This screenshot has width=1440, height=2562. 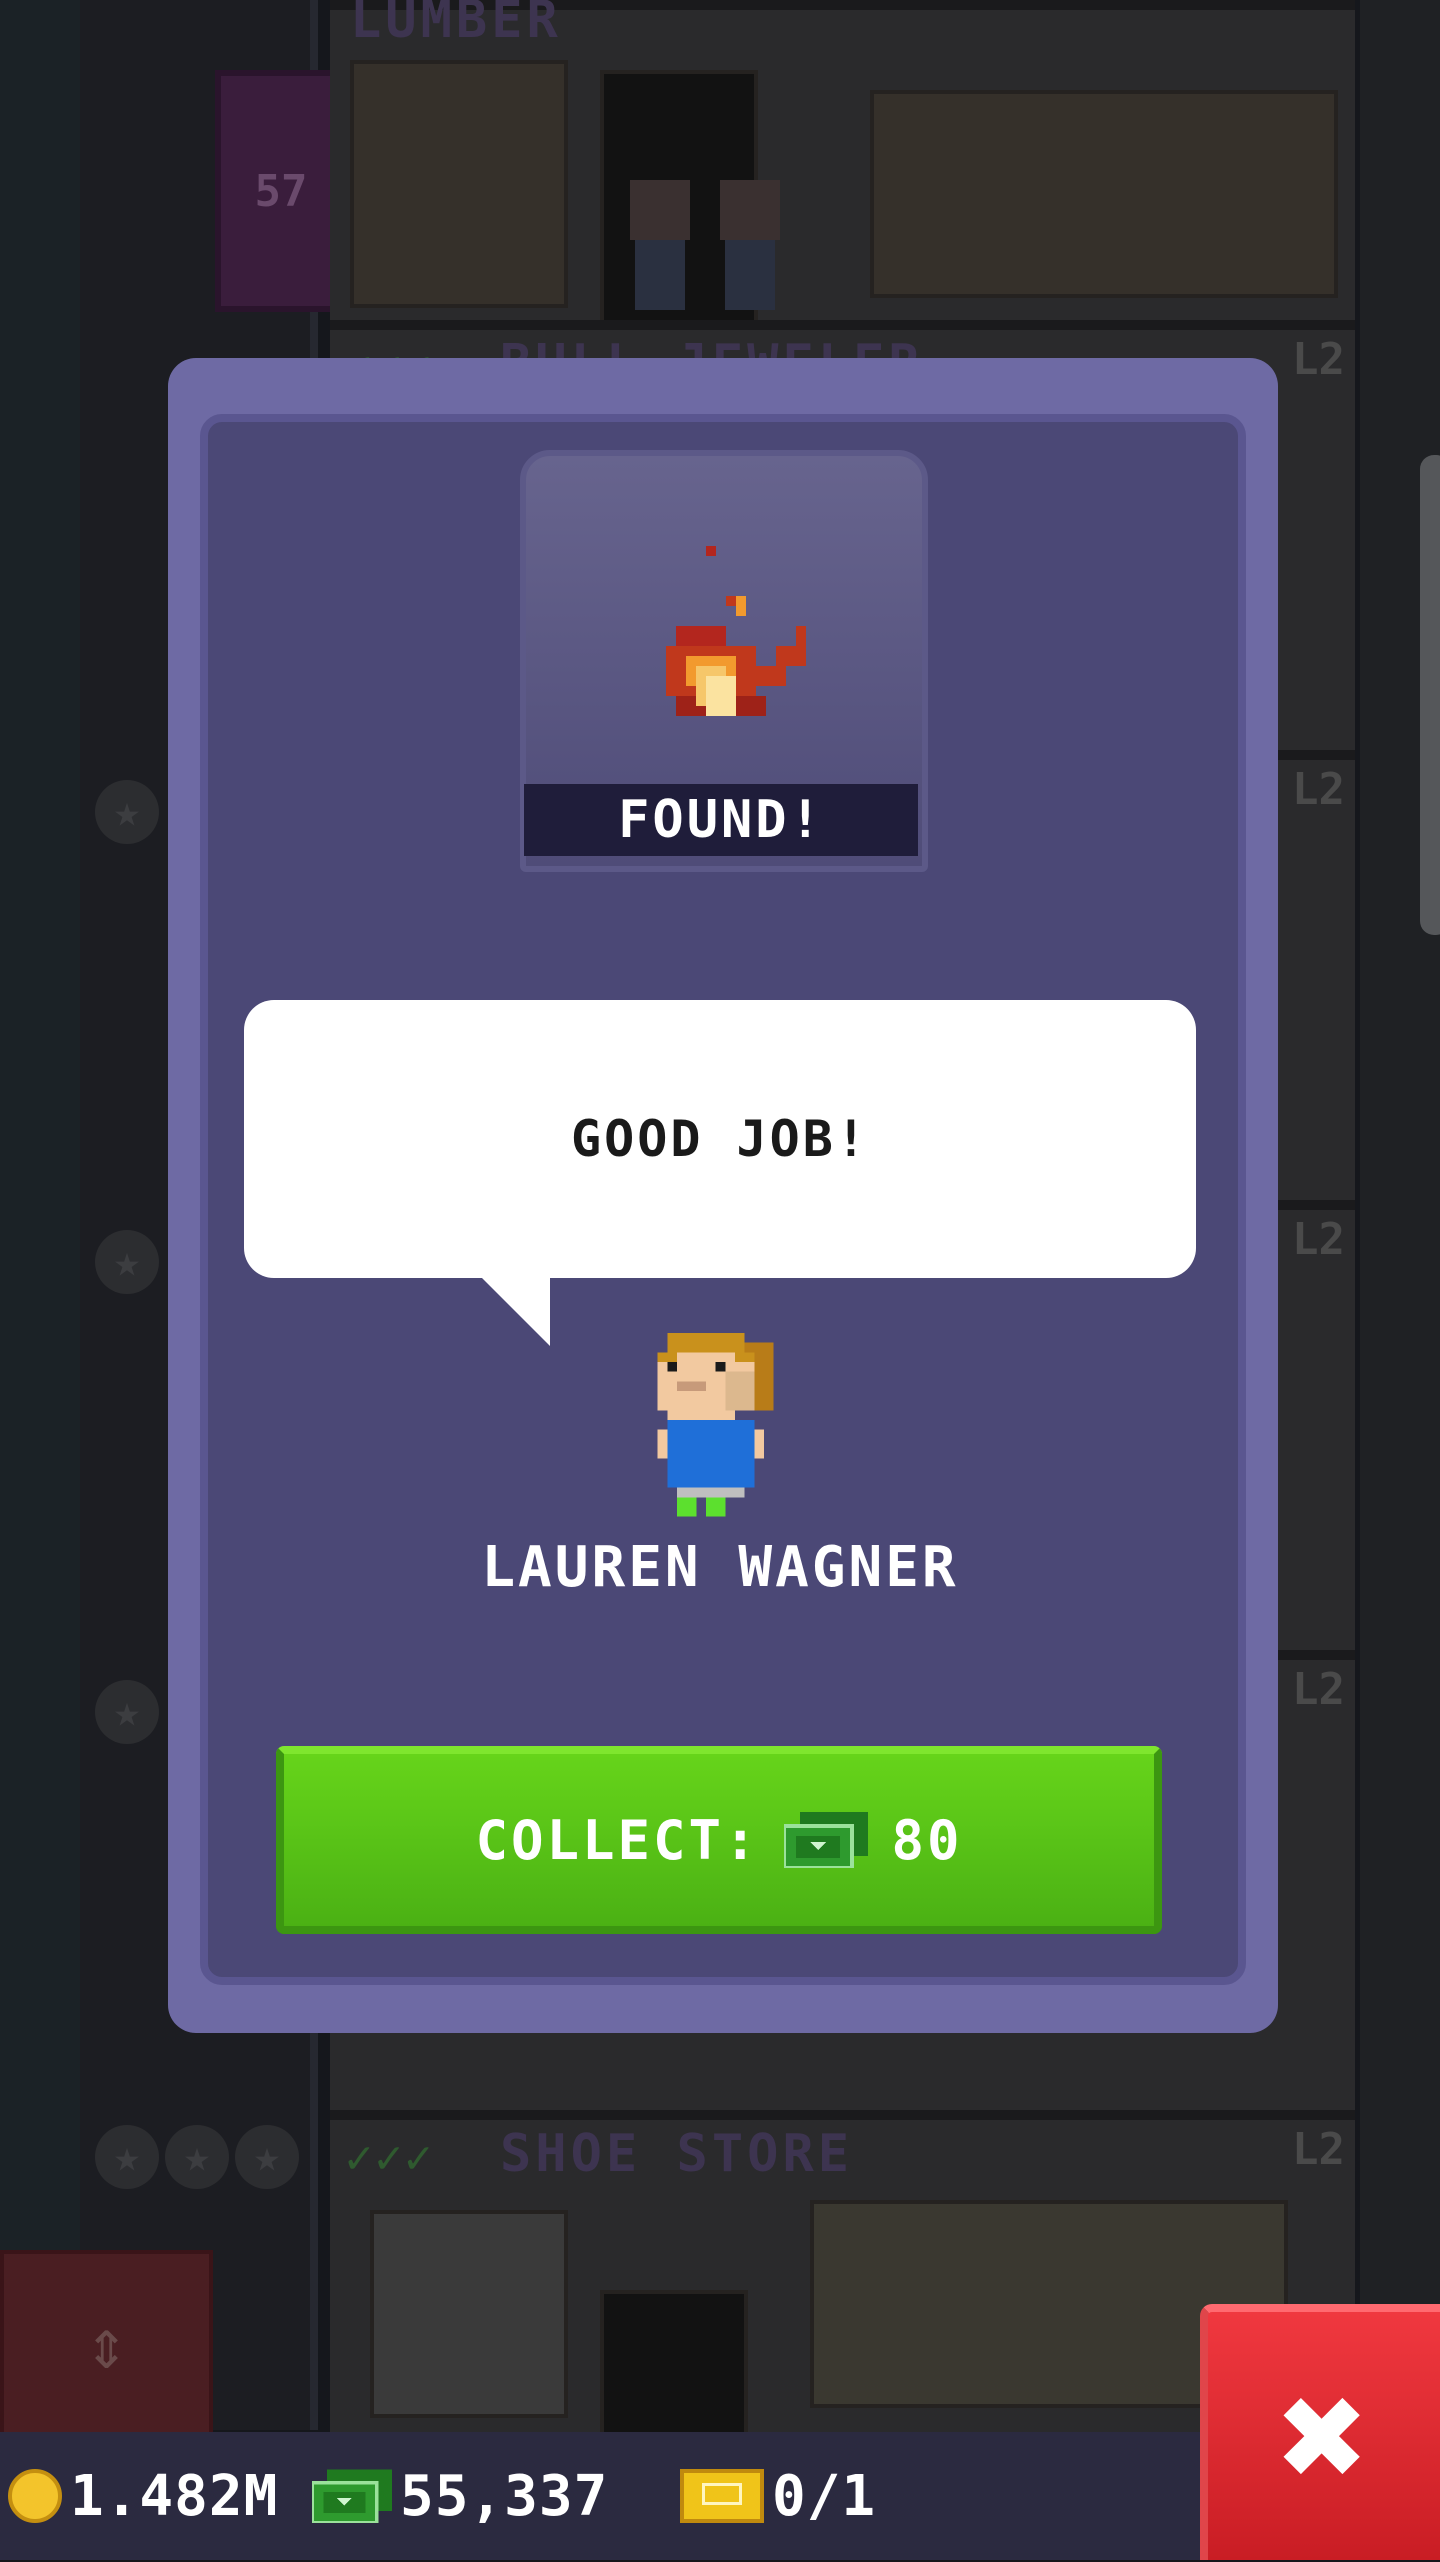 What do you see at coordinates (722, 2496) in the screenshot?
I see `golden-ticket-icon` at bounding box center [722, 2496].